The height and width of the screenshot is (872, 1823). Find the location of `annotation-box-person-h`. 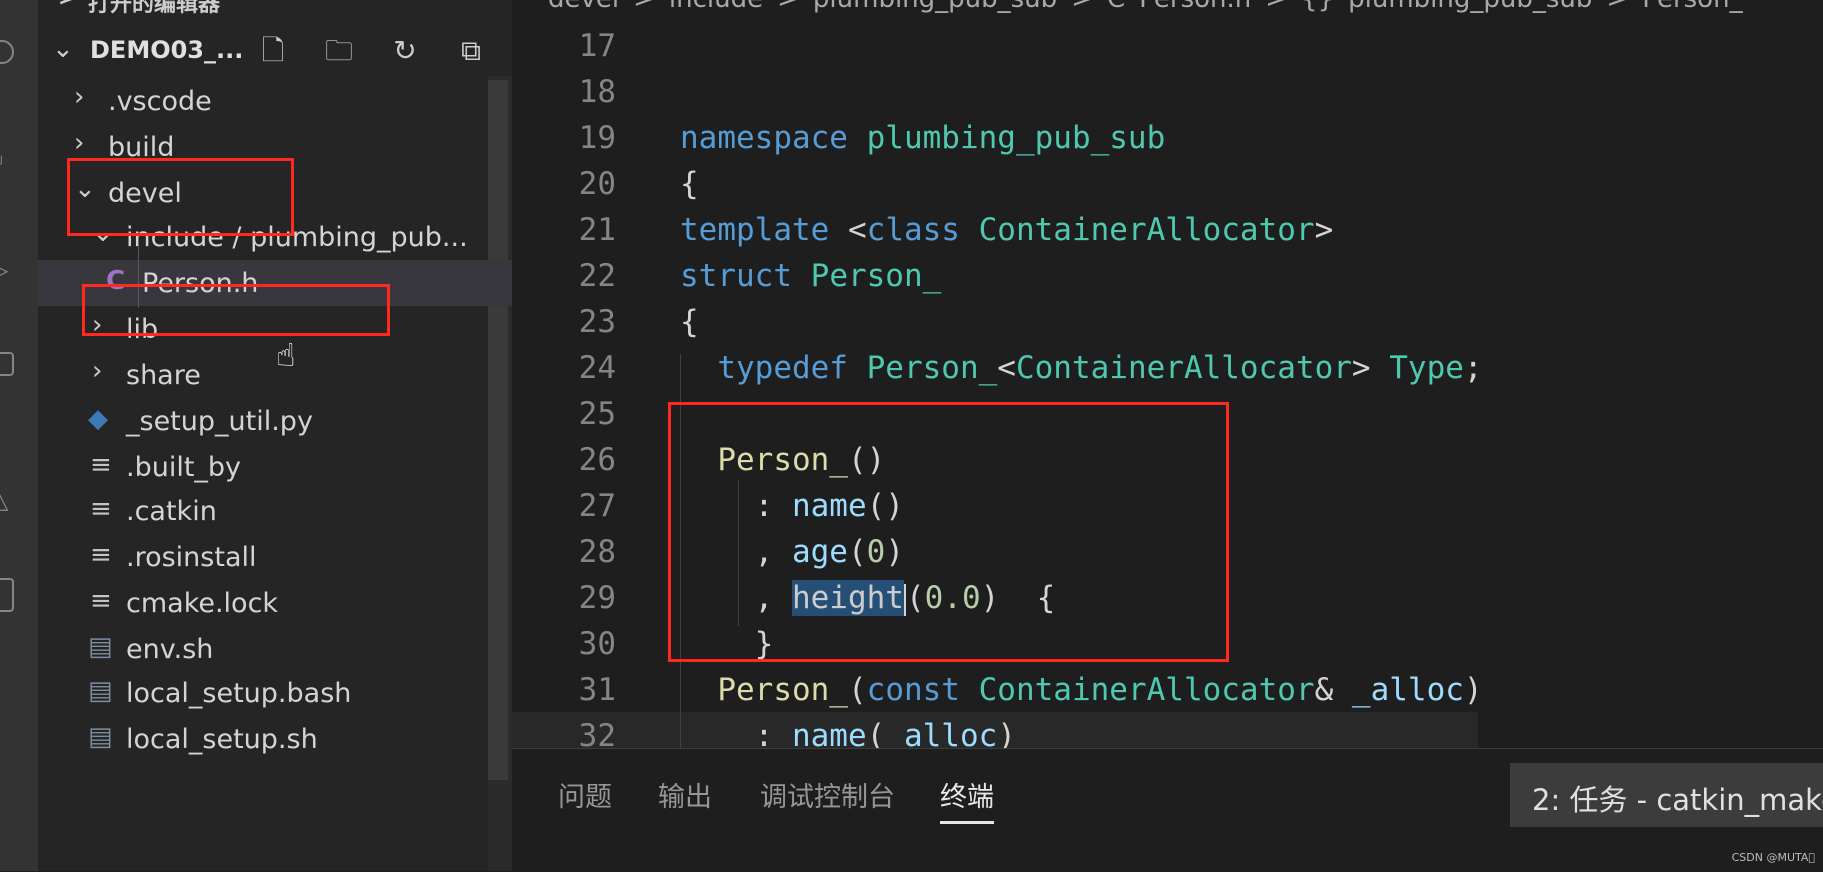

annotation-box-person-h is located at coordinates (236, 310).